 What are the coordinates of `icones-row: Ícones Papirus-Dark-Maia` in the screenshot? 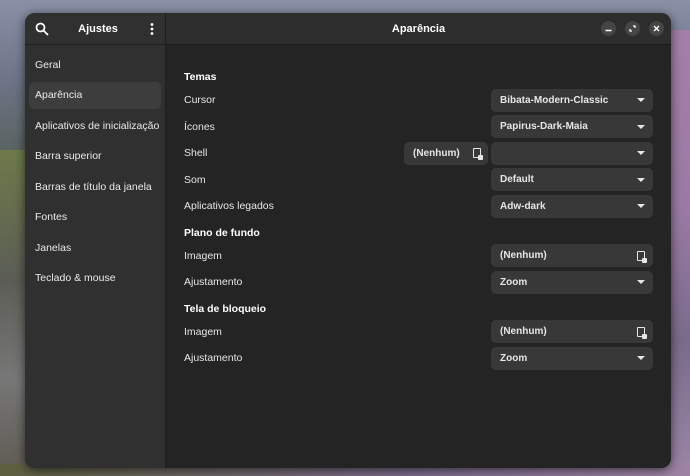 It's located at (418, 127).